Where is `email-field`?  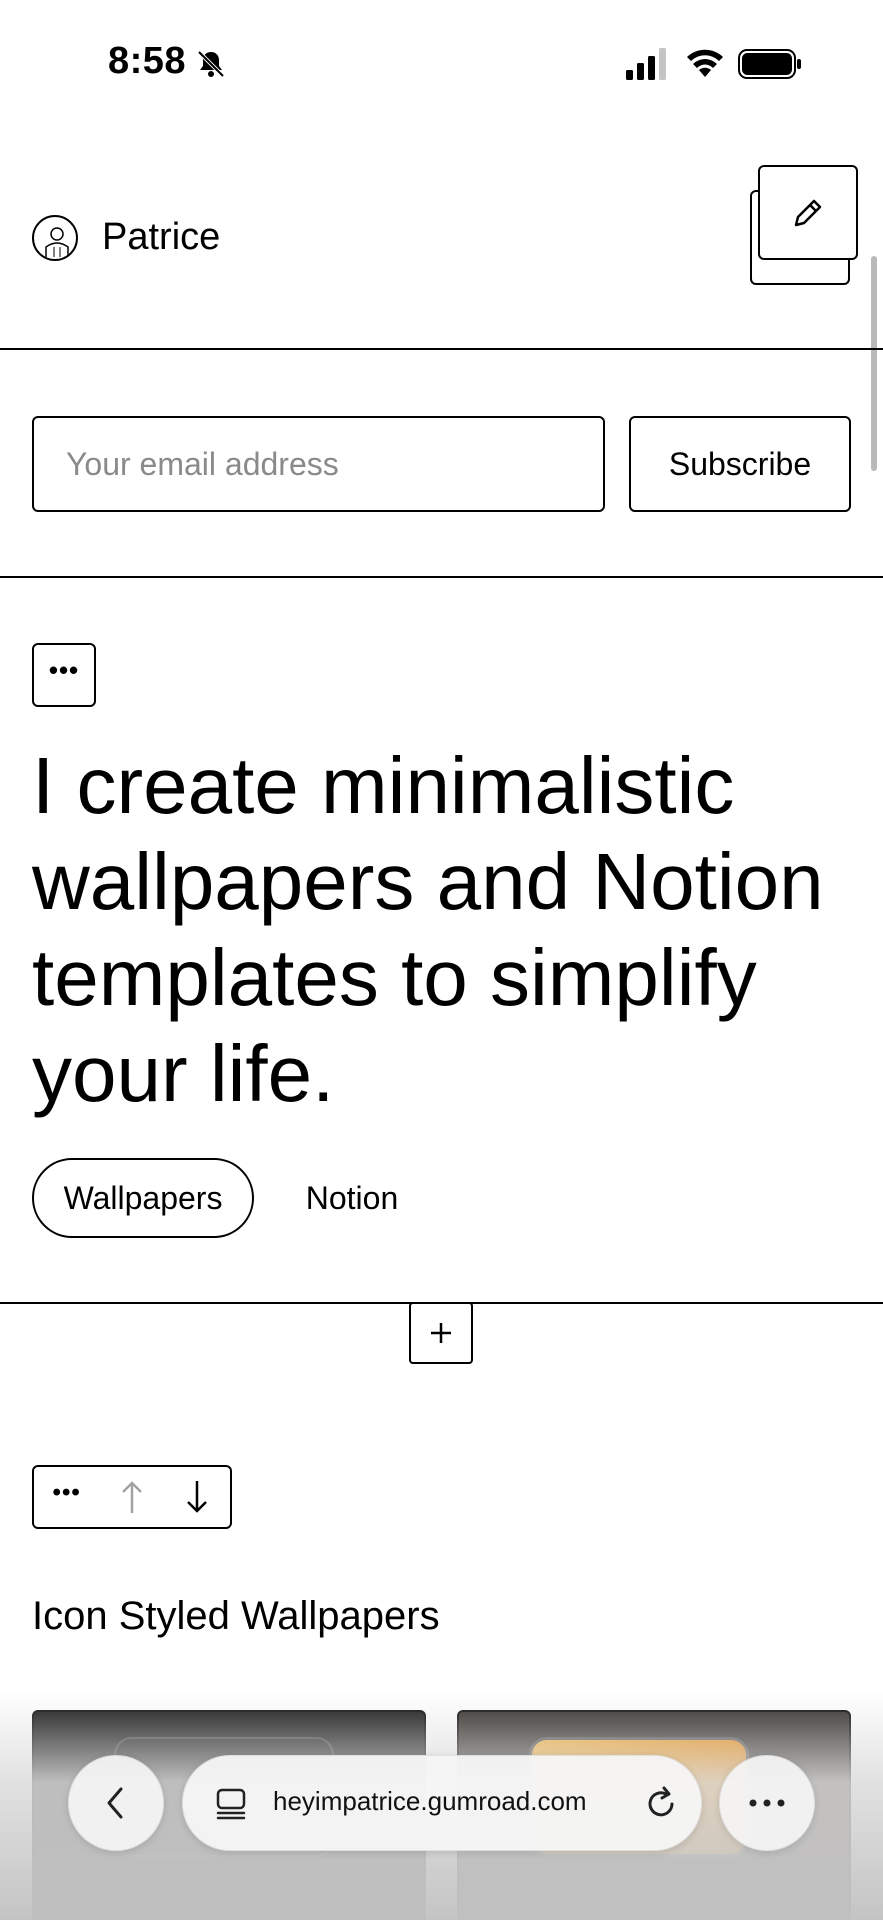
email-field is located at coordinates (318, 464).